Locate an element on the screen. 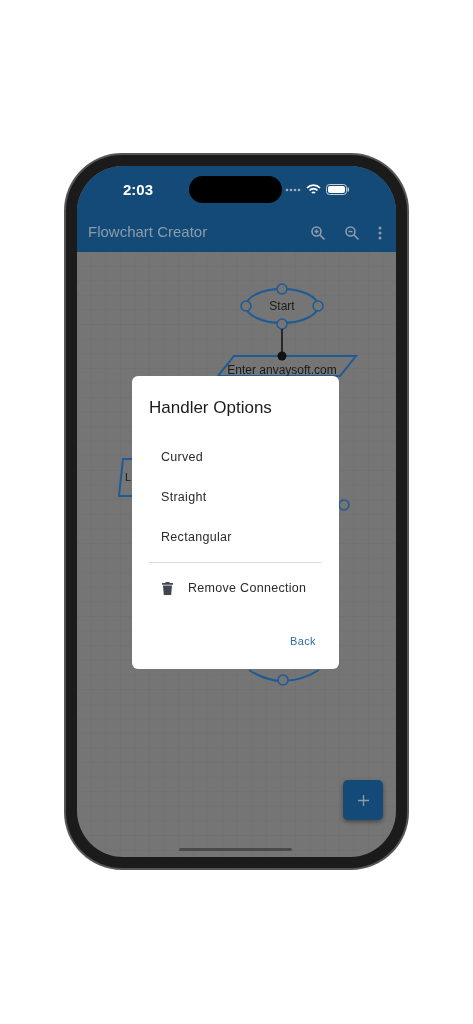  connector-line is located at coordinates (282, 344).